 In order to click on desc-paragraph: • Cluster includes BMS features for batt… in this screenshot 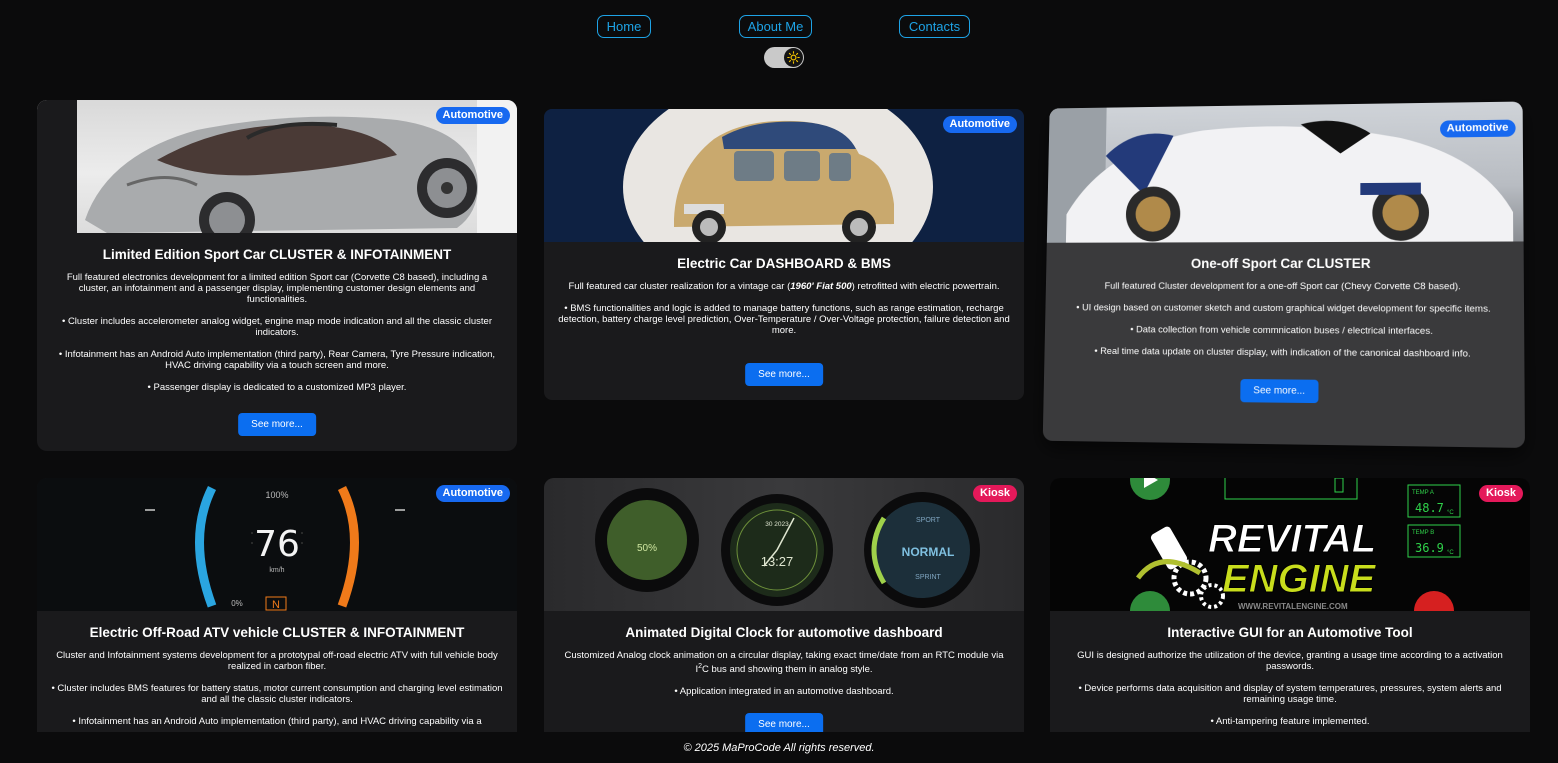, I will do `click(277, 694)`.